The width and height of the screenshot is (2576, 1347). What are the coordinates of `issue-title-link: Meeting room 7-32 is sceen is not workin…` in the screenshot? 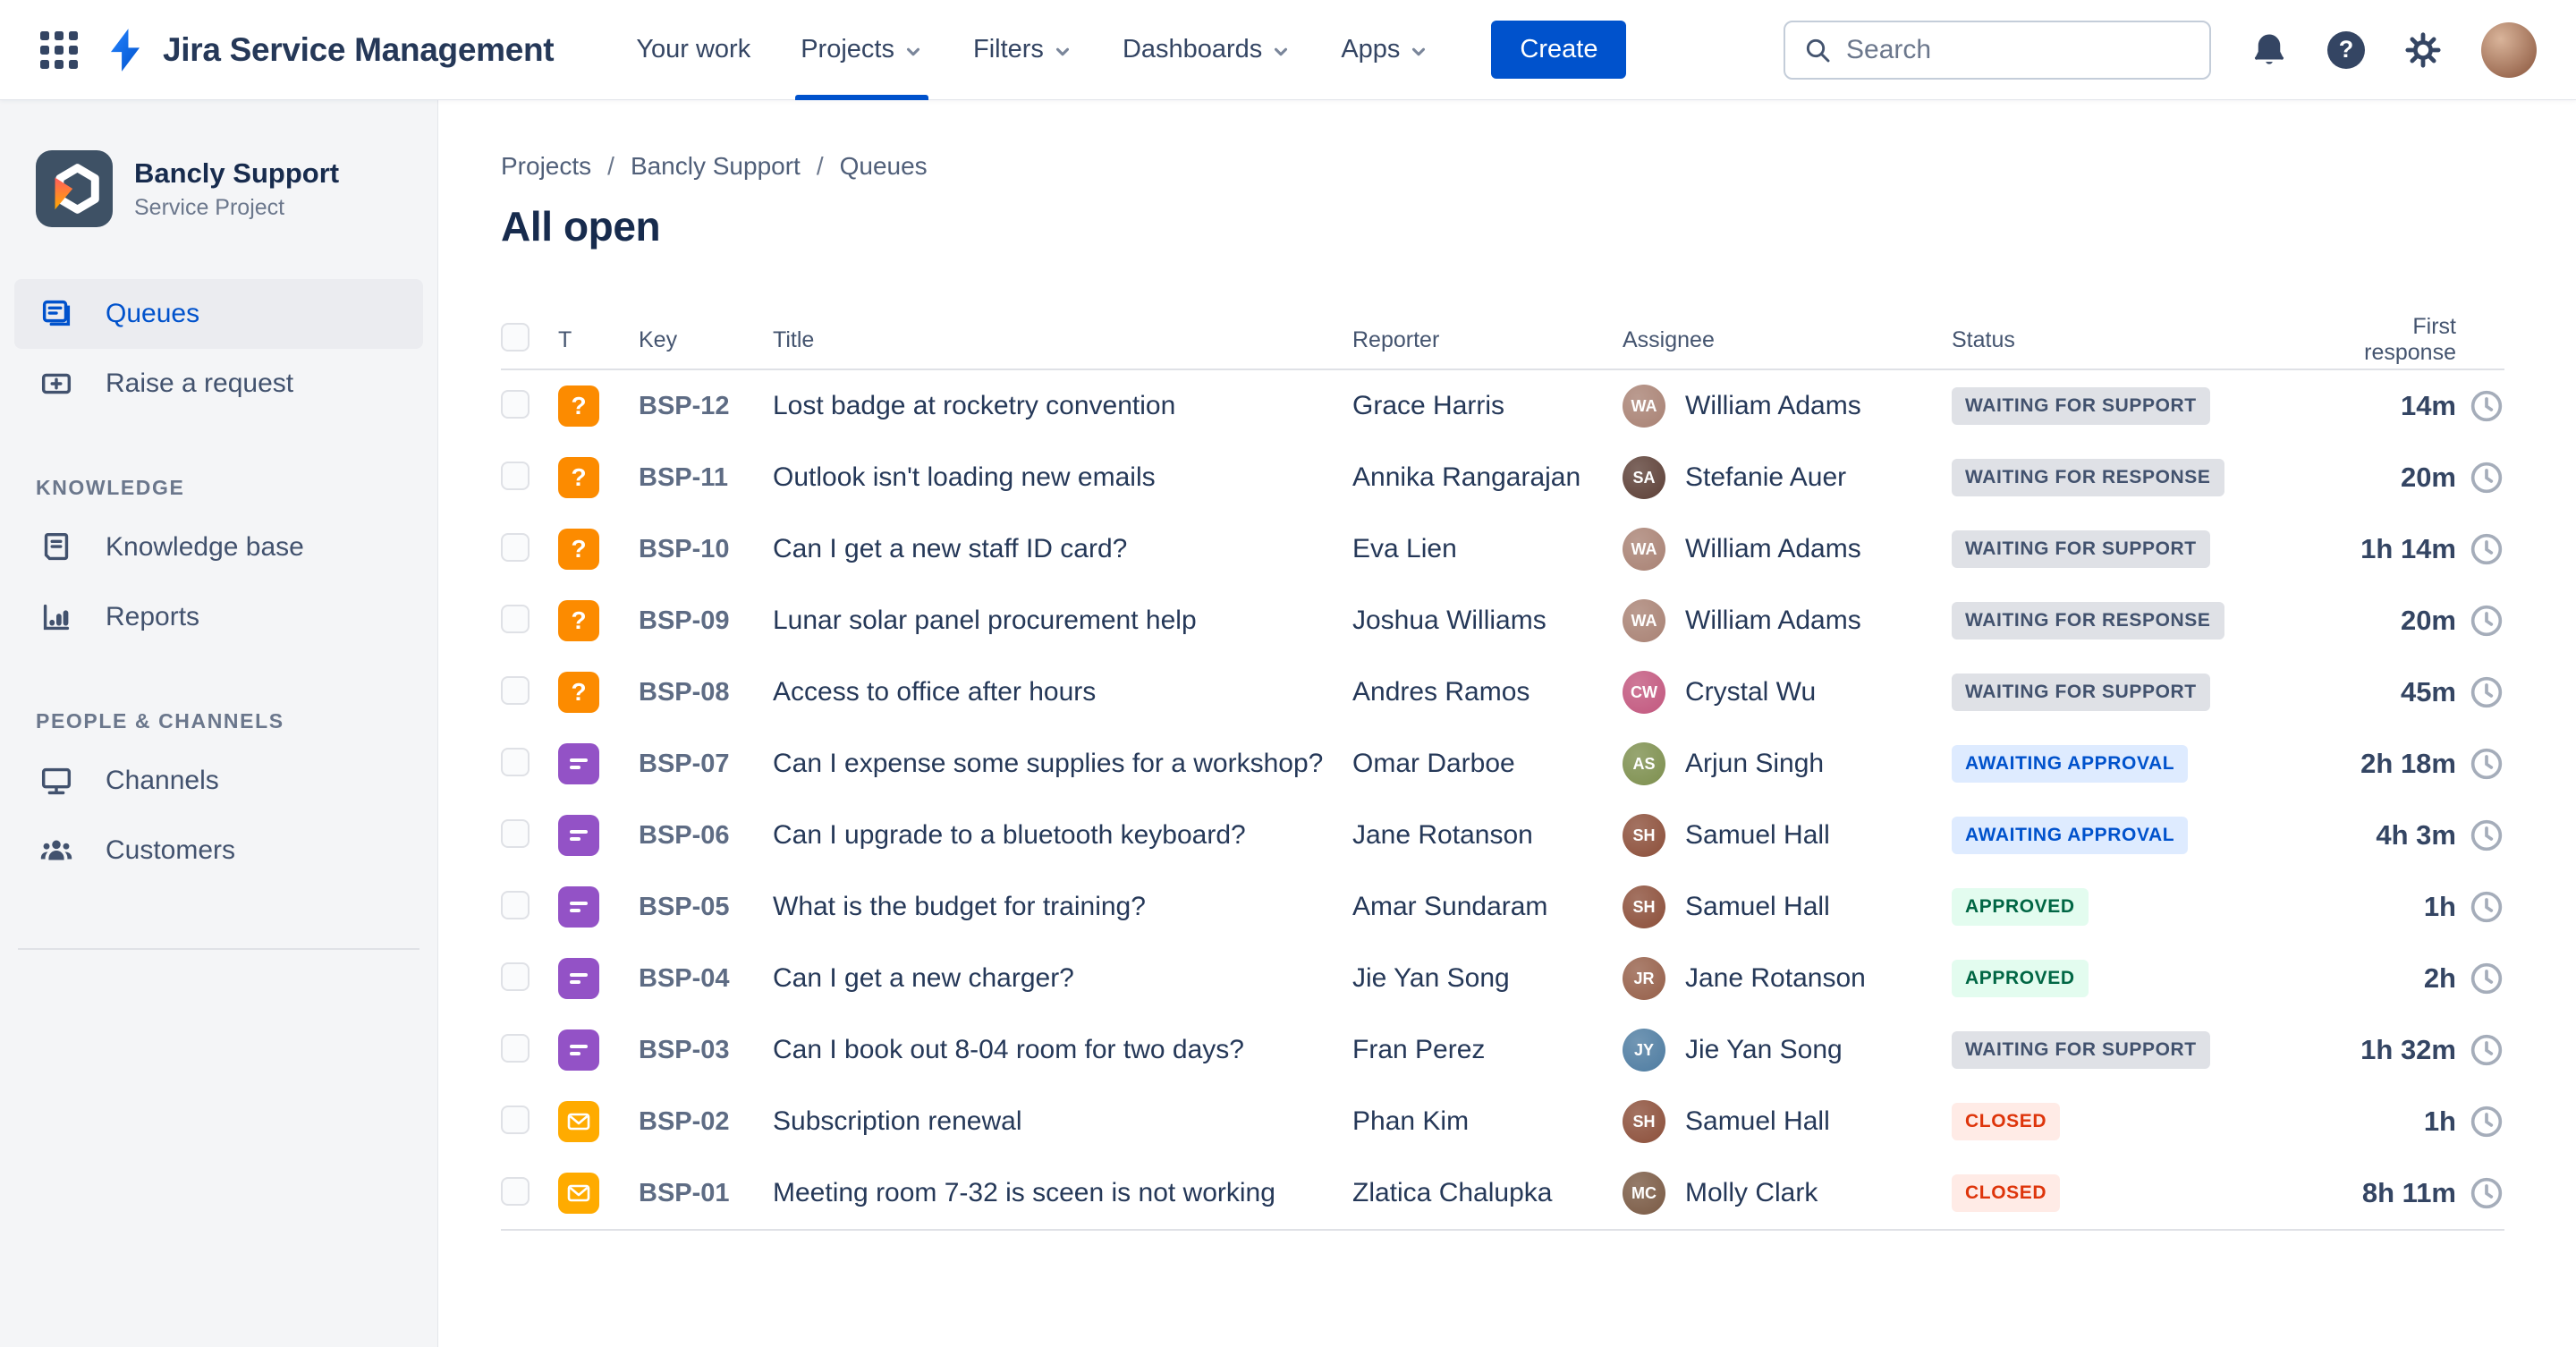 It's located at (1024, 1192).